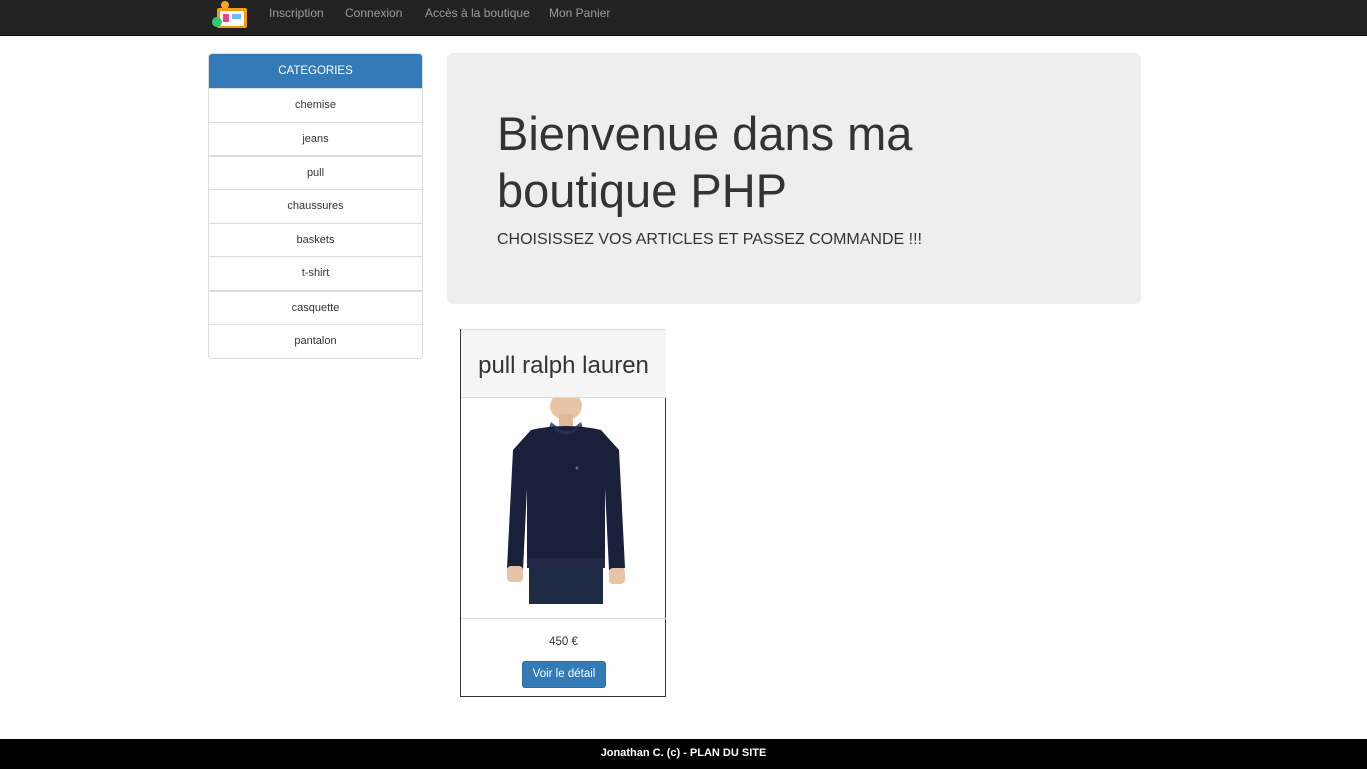 The width and height of the screenshot is (1367, 769). What do you see at coordinates (296, 13) in the screenshot?
I see `nav-link-inscription: Inscription` at bounding box center [296, 13].